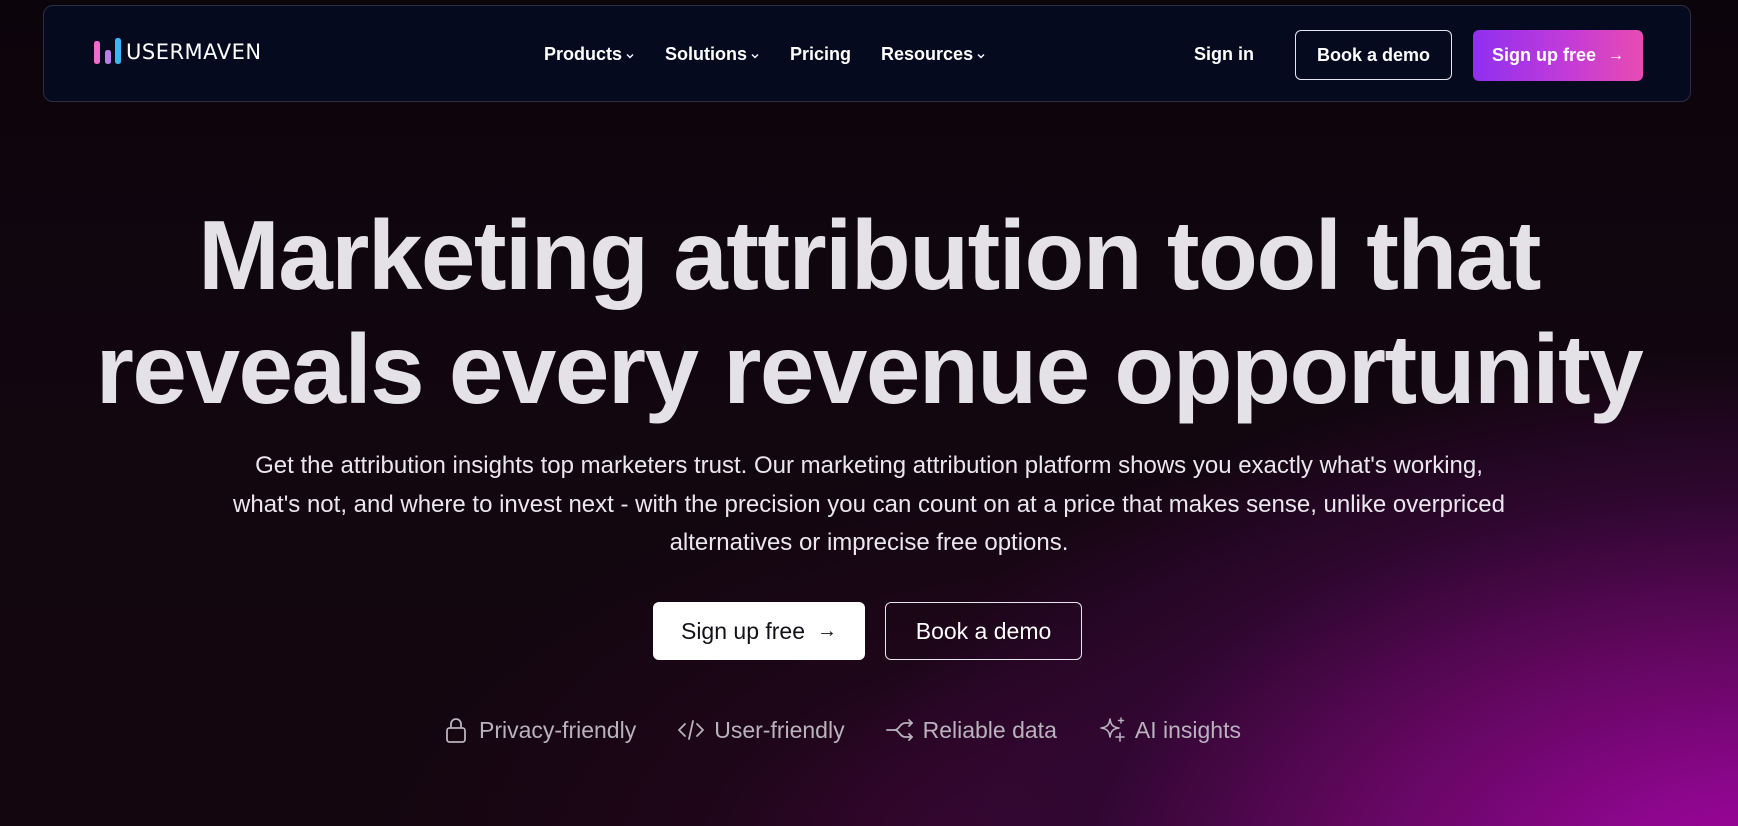  Describe the element at coordinates (869, 255) in the screenshot. I see `hero-headline-line1: Marketing attribution tool that` at that location.